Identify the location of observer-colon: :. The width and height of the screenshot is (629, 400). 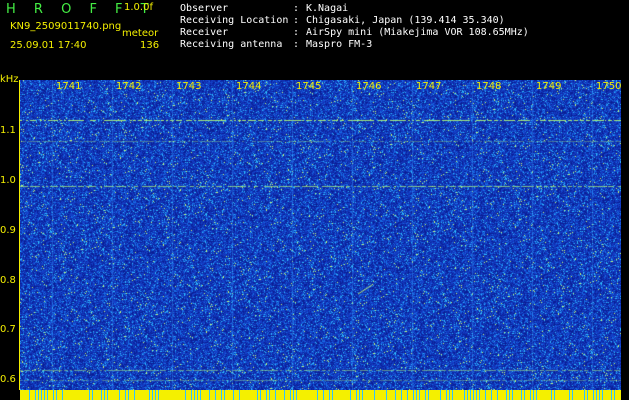
(296, 8).